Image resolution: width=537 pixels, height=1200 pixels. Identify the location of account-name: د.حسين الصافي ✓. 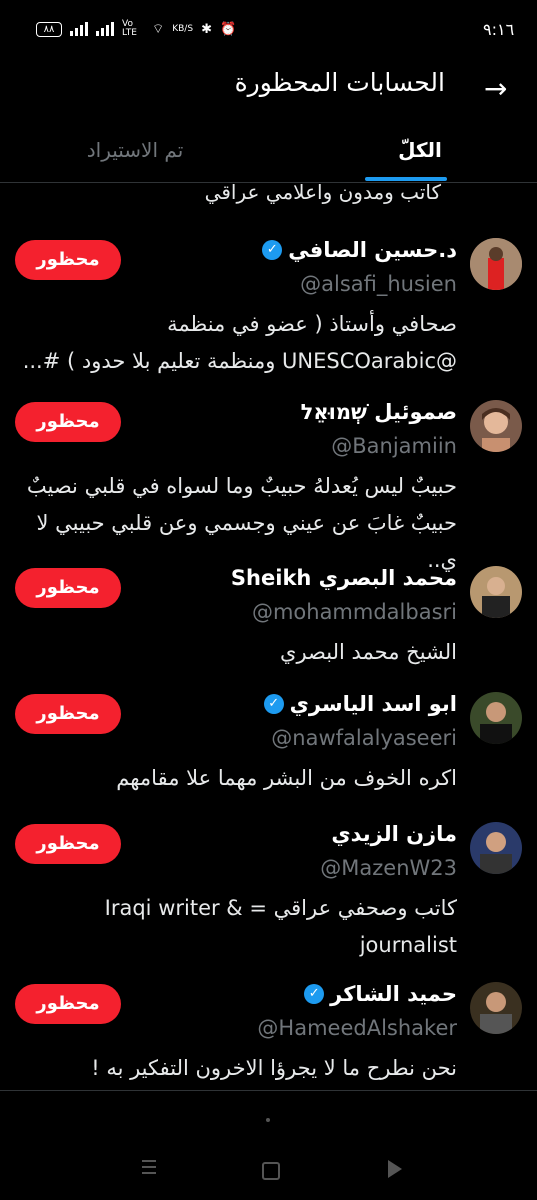
(359, 250).